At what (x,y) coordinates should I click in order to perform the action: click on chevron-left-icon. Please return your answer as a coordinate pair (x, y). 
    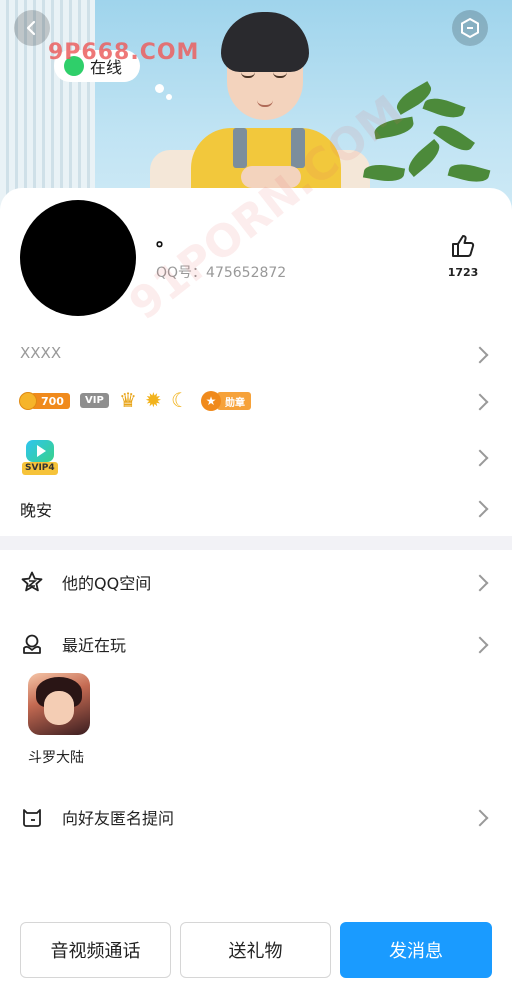
    Looking at the image, I should click on (31, 28).